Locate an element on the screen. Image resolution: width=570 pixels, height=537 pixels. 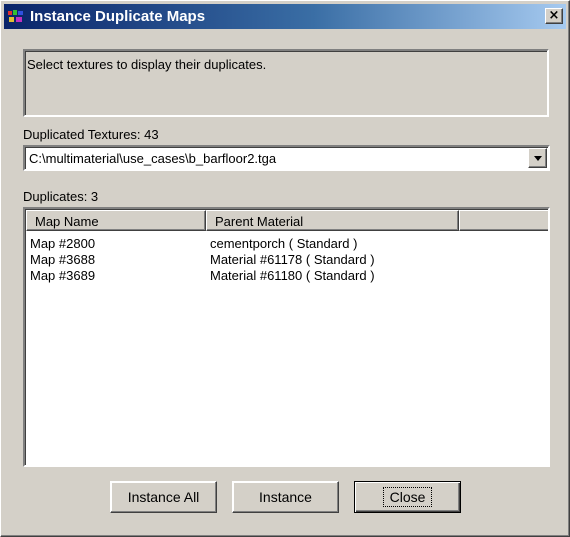
close-button-label: Close is located at coordinates (407, 497).